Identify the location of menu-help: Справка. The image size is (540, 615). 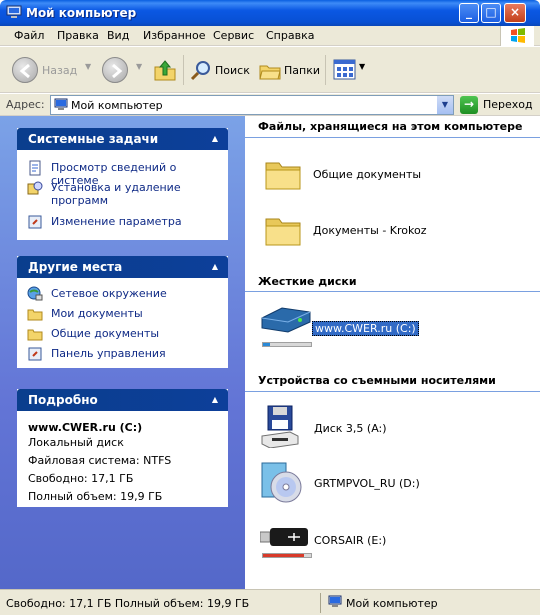
(290, 35).